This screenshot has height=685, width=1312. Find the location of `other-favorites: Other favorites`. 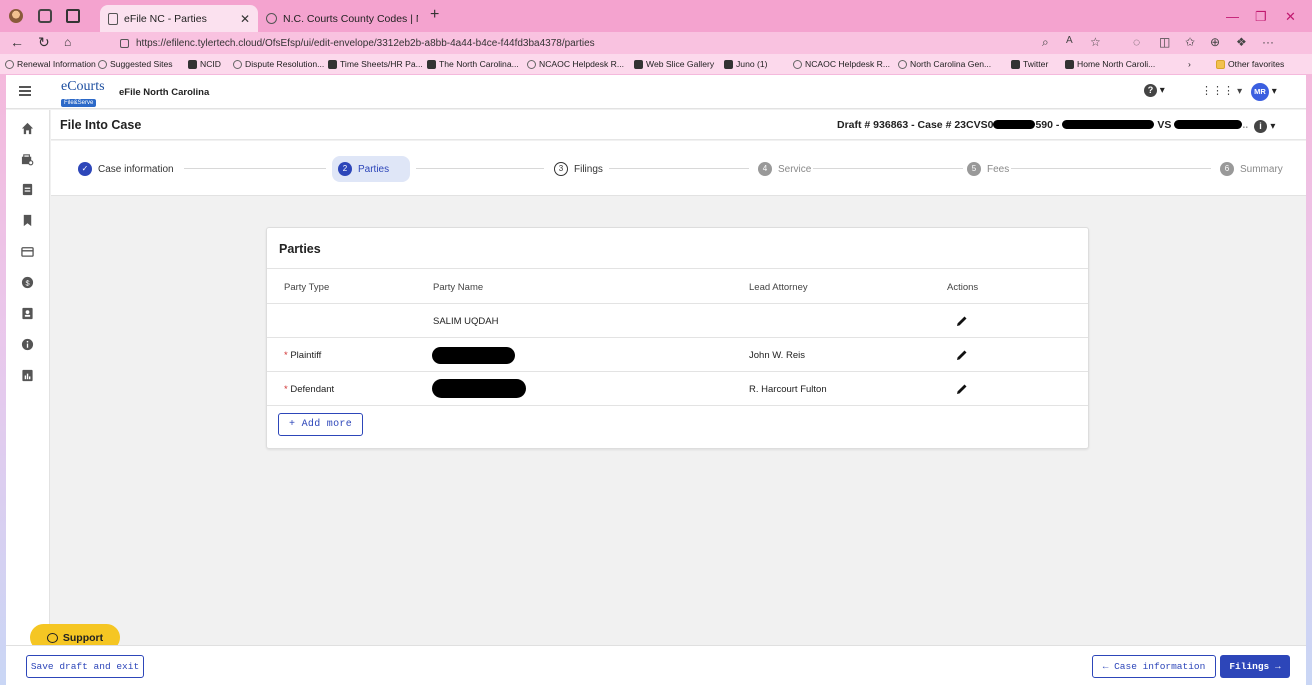

other-favorites: Other favorites is located at coordinates (1250, 64).